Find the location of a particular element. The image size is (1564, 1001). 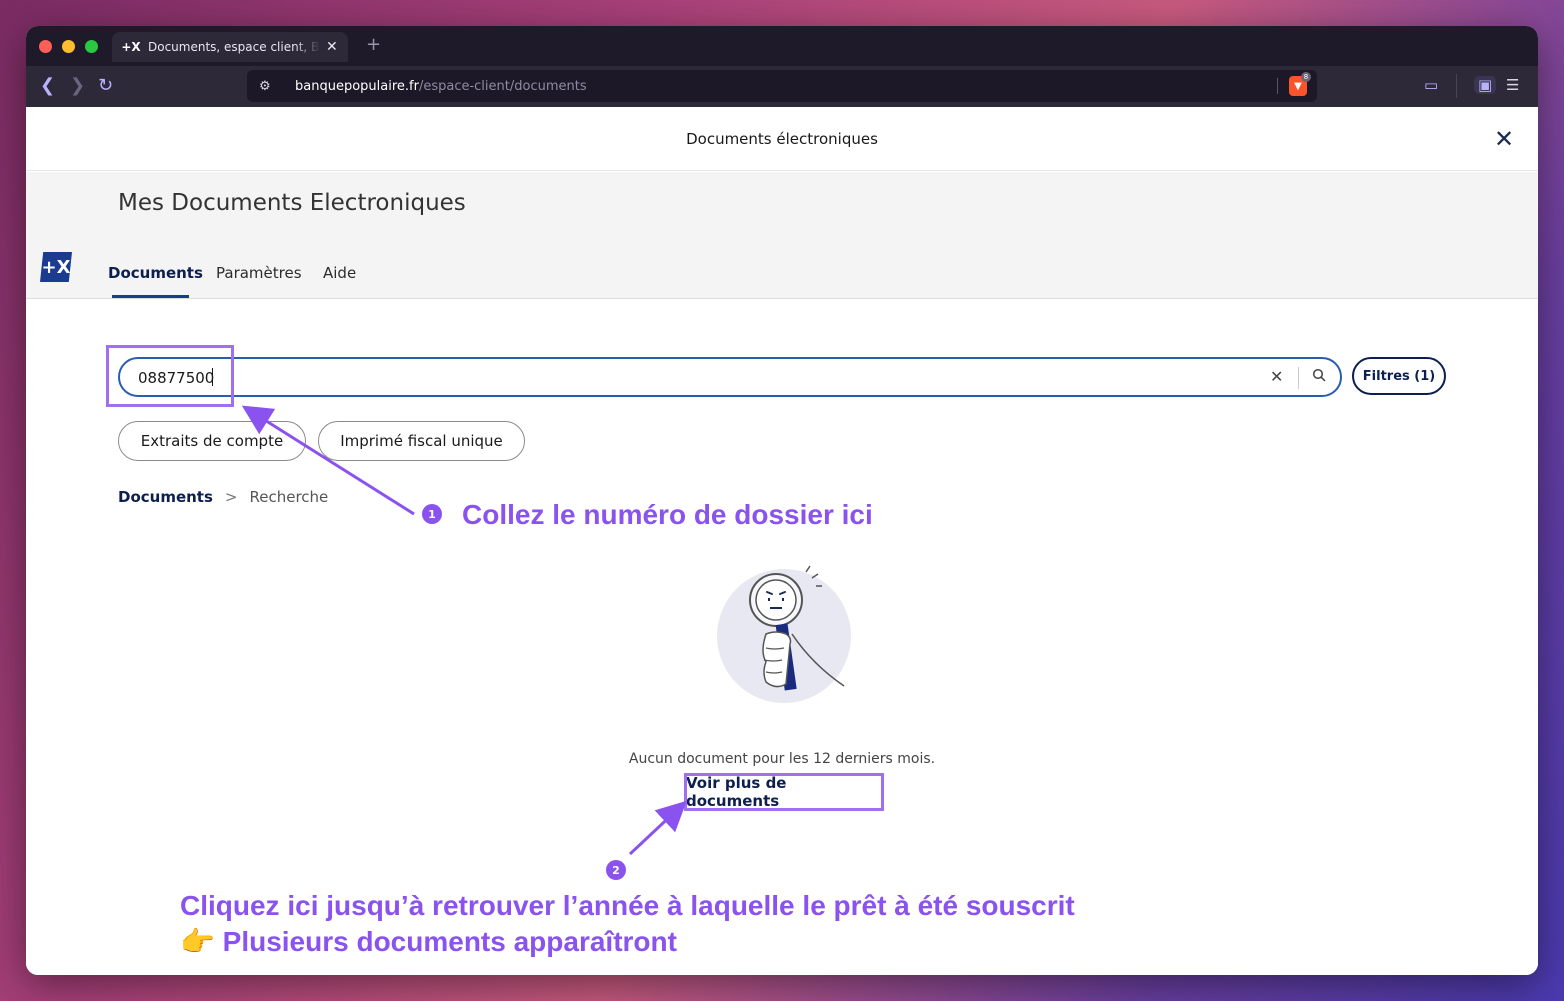

reader-mode-icon: ▭ is located at coordinates (1431, 85).